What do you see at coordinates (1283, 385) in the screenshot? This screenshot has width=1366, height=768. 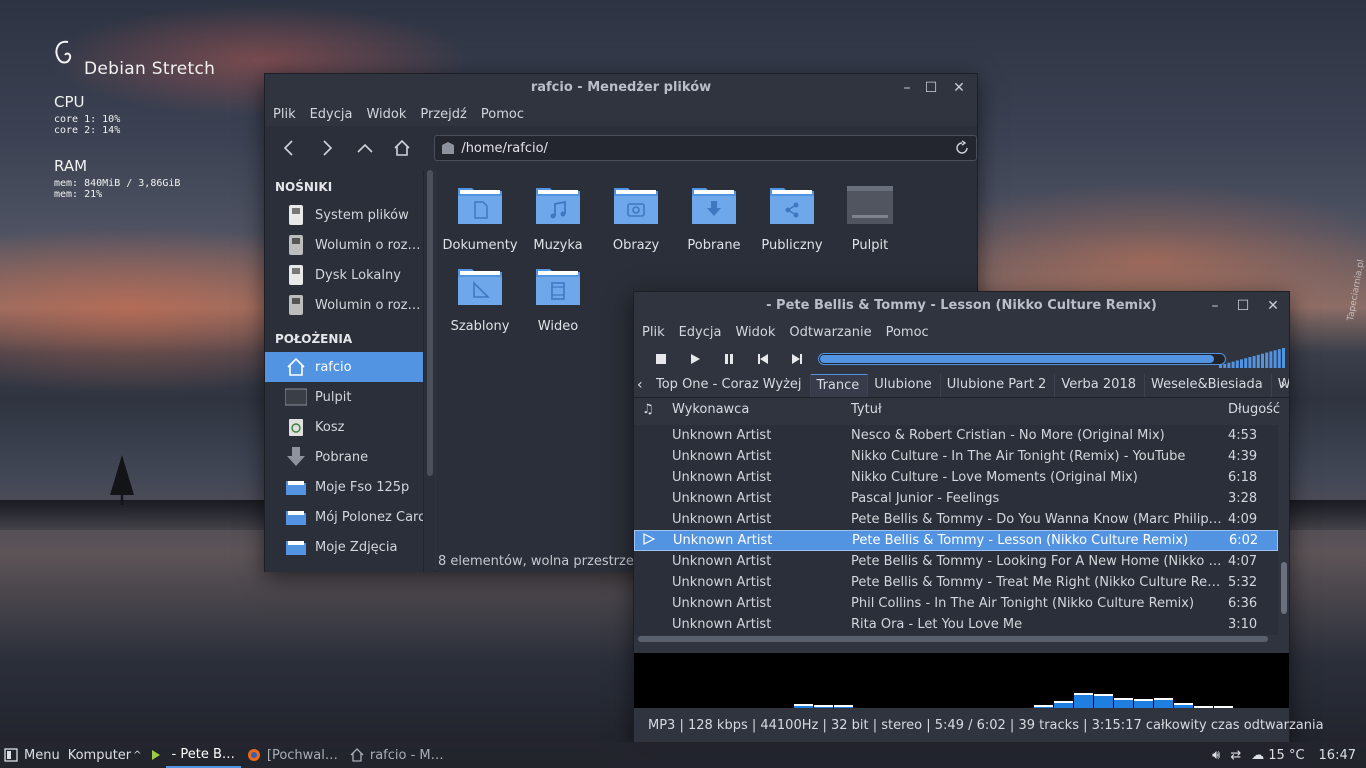 I see `tab-scroll-right-icon: ›` at bounding box center [1283, 385].